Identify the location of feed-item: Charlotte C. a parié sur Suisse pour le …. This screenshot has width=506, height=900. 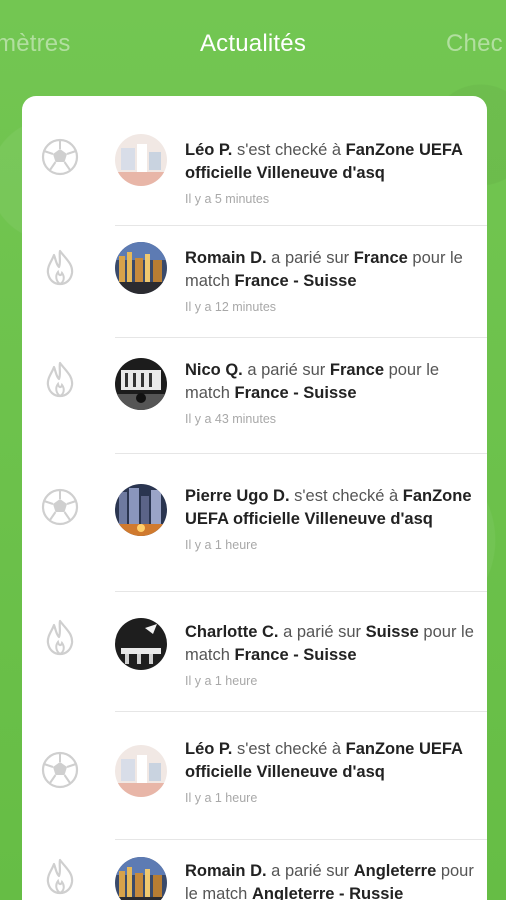
(254, 652).